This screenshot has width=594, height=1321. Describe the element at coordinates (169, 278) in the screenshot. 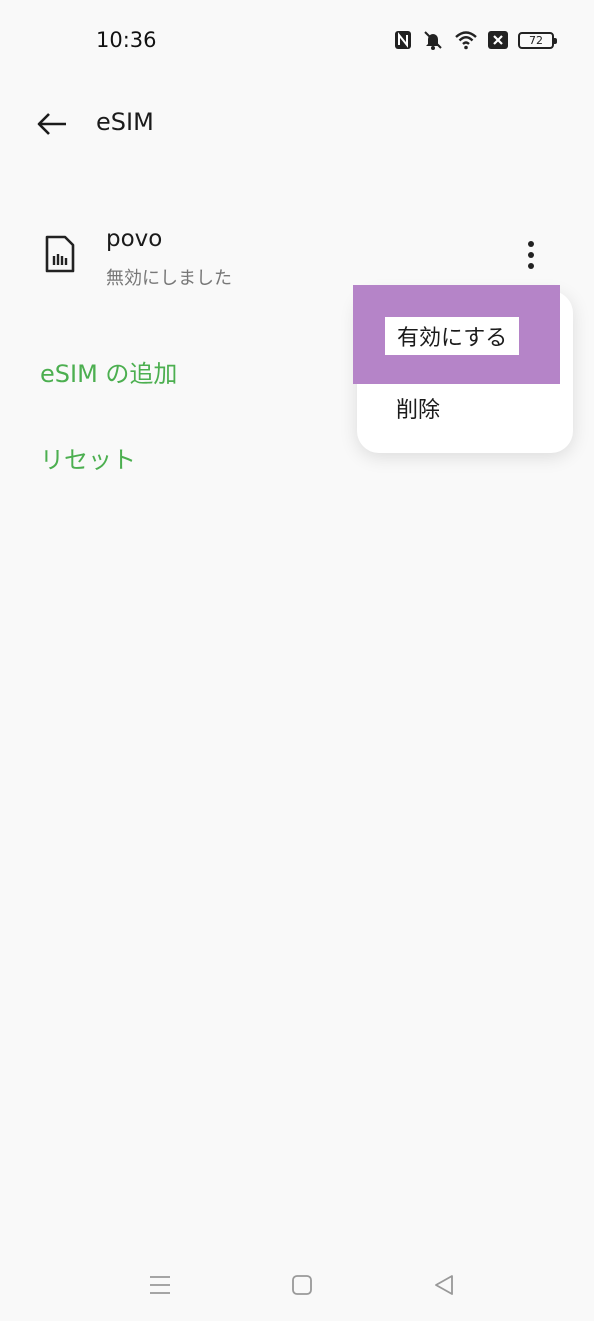

I see `esim-status: 無効にしました` at that location.